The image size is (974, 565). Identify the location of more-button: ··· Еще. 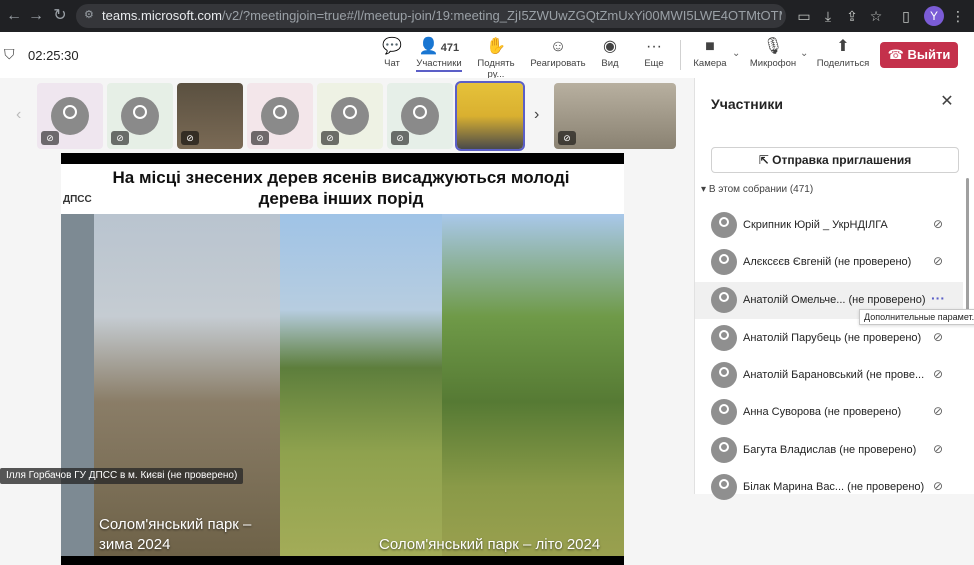
(654, 56).